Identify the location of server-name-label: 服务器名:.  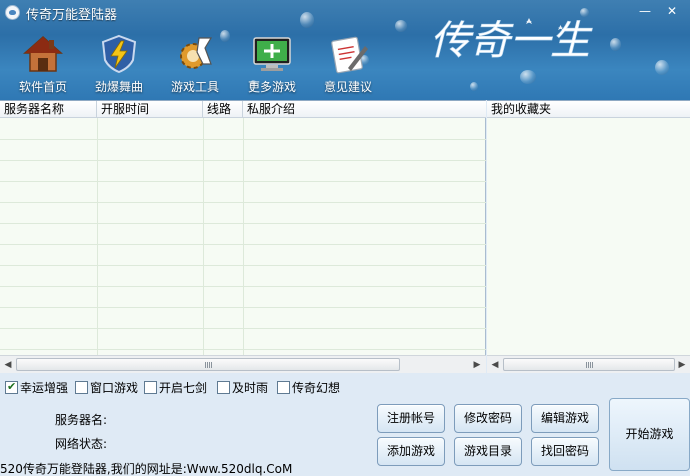
(81, 420).